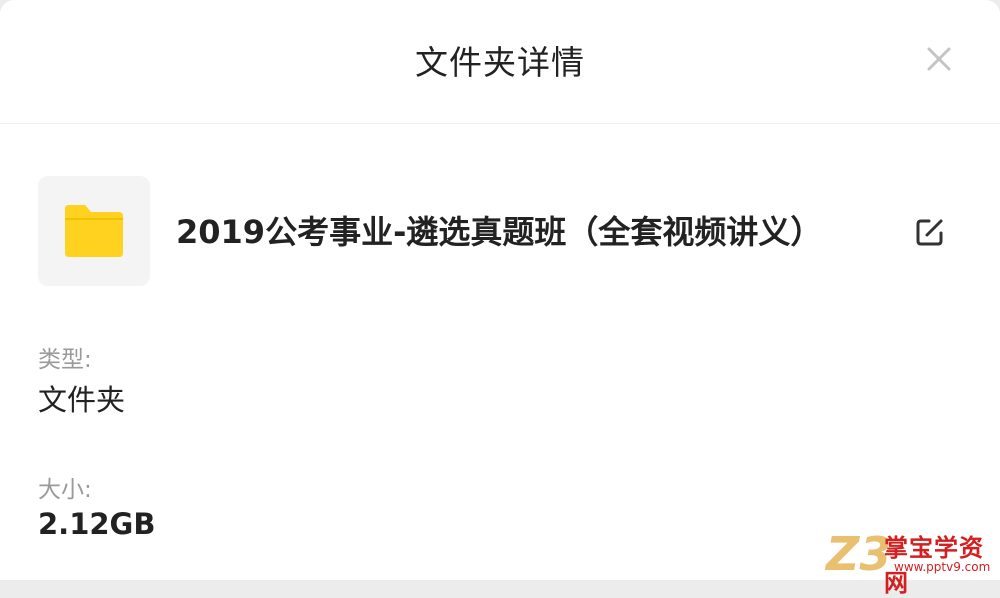  What do you see at coordinates (65, 490) in the screenshot?
I see `size-label: 大小:` at bounding box center [65, 490].